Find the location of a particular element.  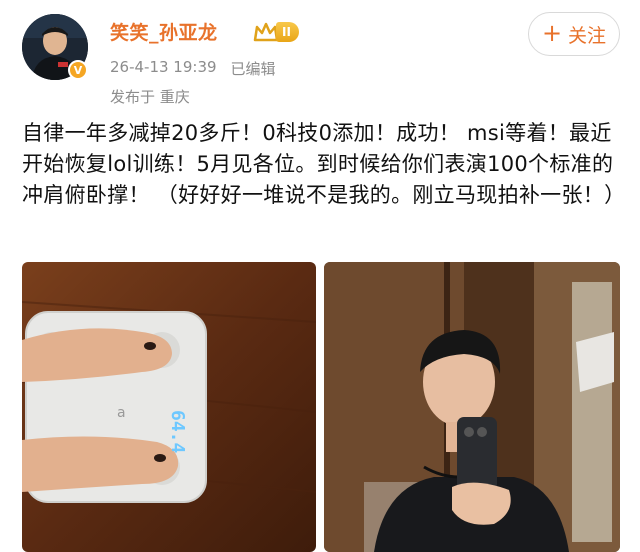

follow-button: + 关注 is located at coordinates (574, 34).